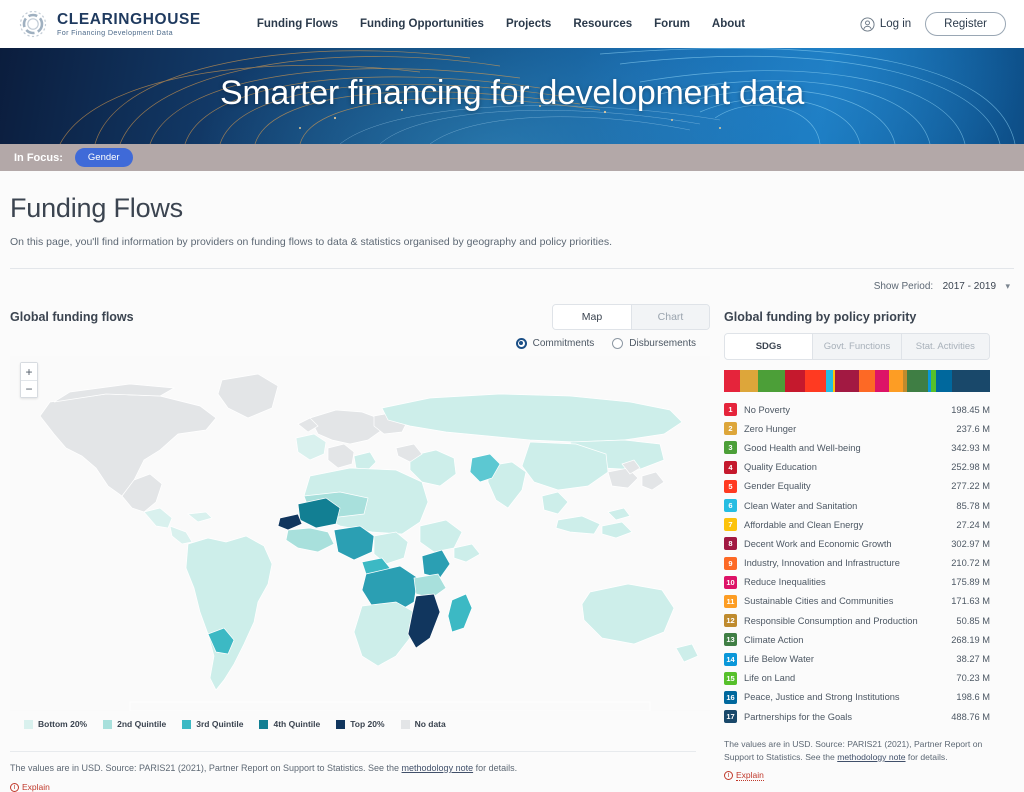 The image size is (1024, 792). Describe the element at coordinates (857, 447) in the screenshot. I see `sdg-row: 3 Good Health and Well-being 342.93 M` at that location.